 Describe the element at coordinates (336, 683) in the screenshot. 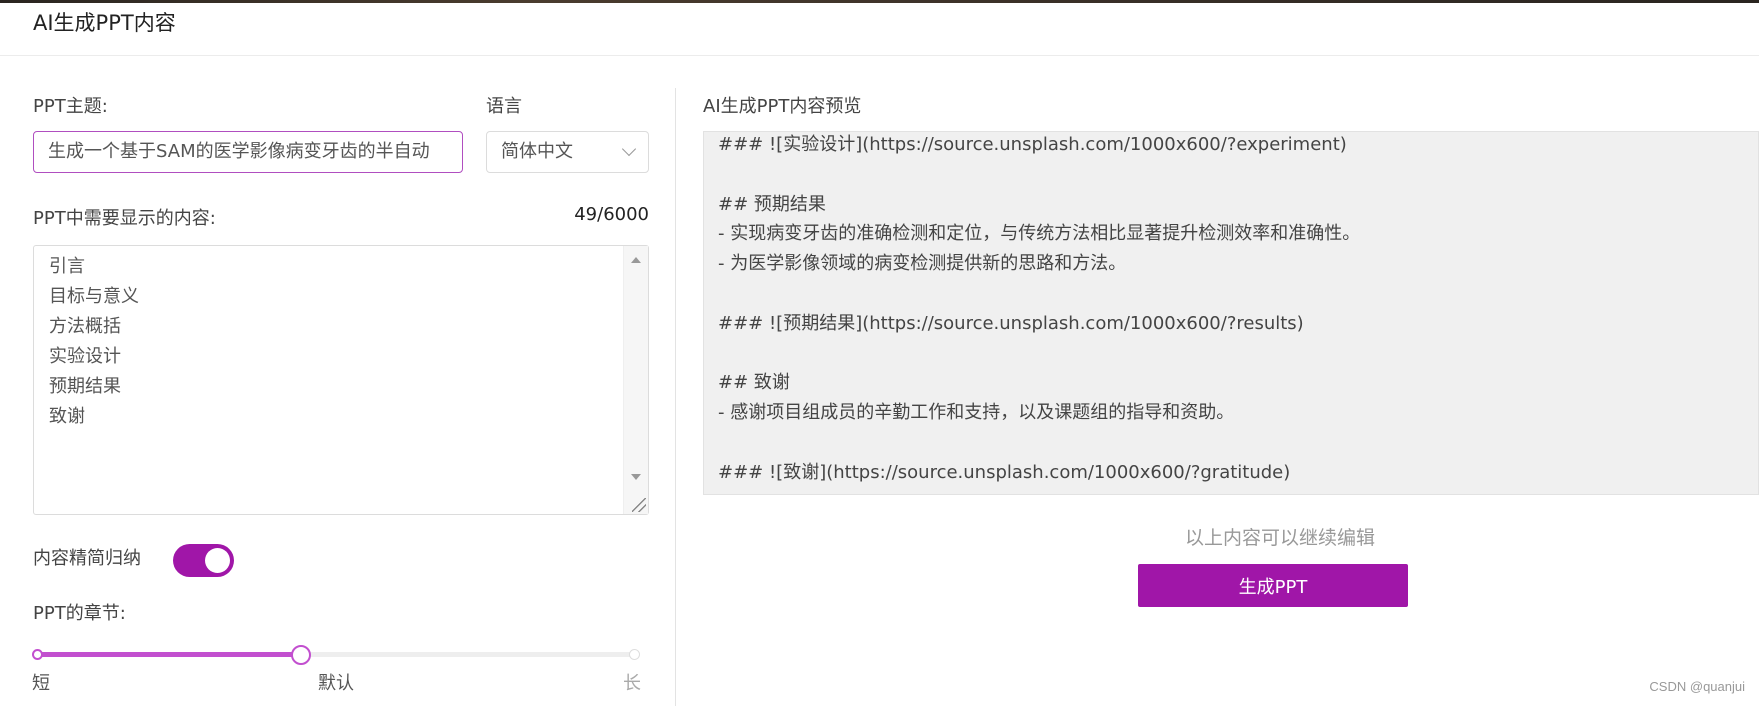

I see `slider-label-default: 默认` at that location.